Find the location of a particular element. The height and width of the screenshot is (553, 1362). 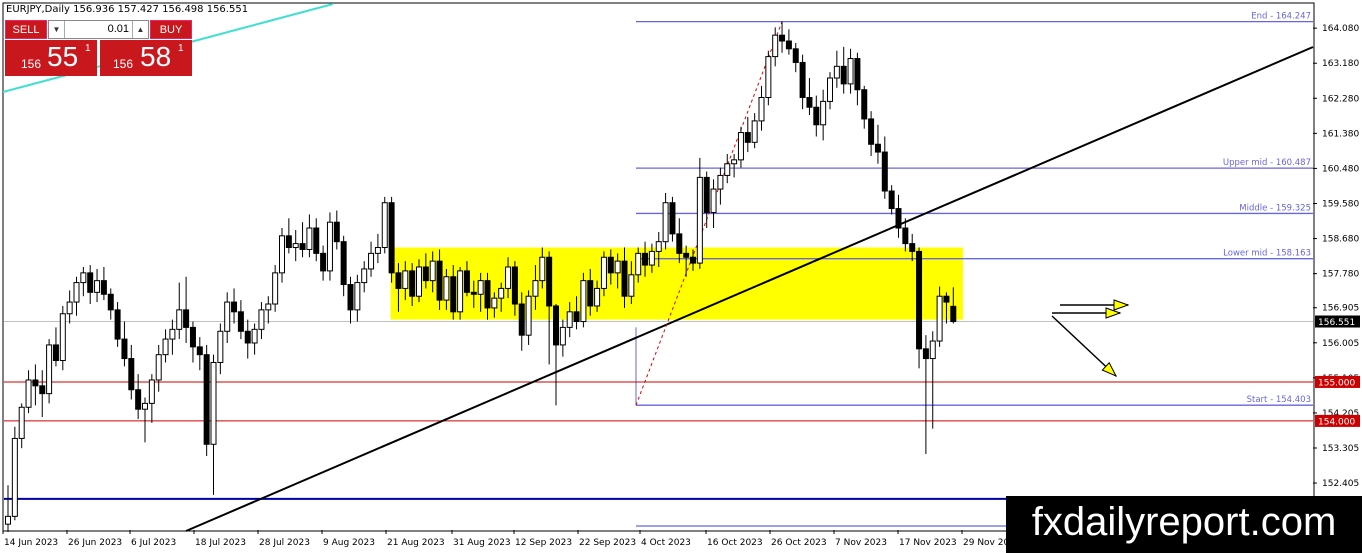

sell-price-quote: 156 55 1 is located at coordinates (51, 58).